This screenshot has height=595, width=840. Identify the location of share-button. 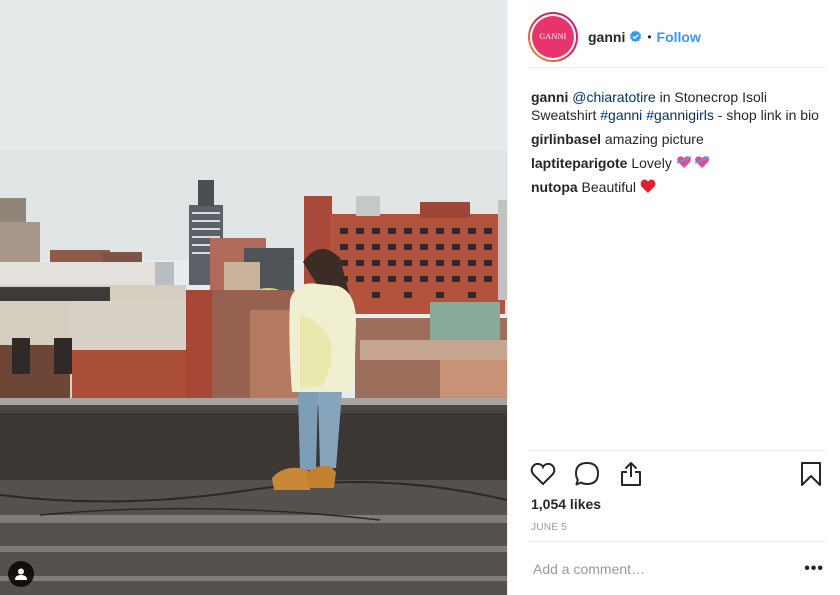
(631, 474).